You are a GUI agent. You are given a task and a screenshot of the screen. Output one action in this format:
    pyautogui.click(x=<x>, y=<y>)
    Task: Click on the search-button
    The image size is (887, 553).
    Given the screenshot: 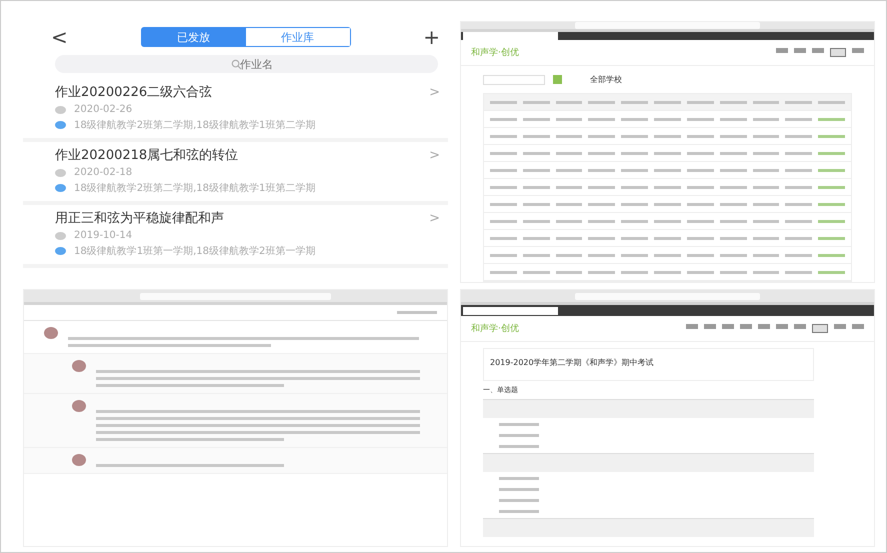 What is the action you would take?
    pyautogui.click(x=557, y=79)
    